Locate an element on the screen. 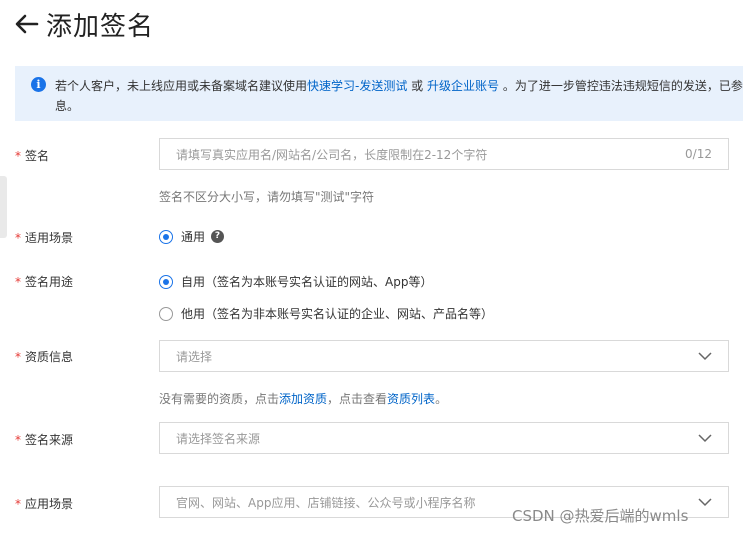 The image size is (743, 535). usage-radio-self: 自用 （签名为本账号实名认证的网站、App等） is located at coordinates (295, 281).